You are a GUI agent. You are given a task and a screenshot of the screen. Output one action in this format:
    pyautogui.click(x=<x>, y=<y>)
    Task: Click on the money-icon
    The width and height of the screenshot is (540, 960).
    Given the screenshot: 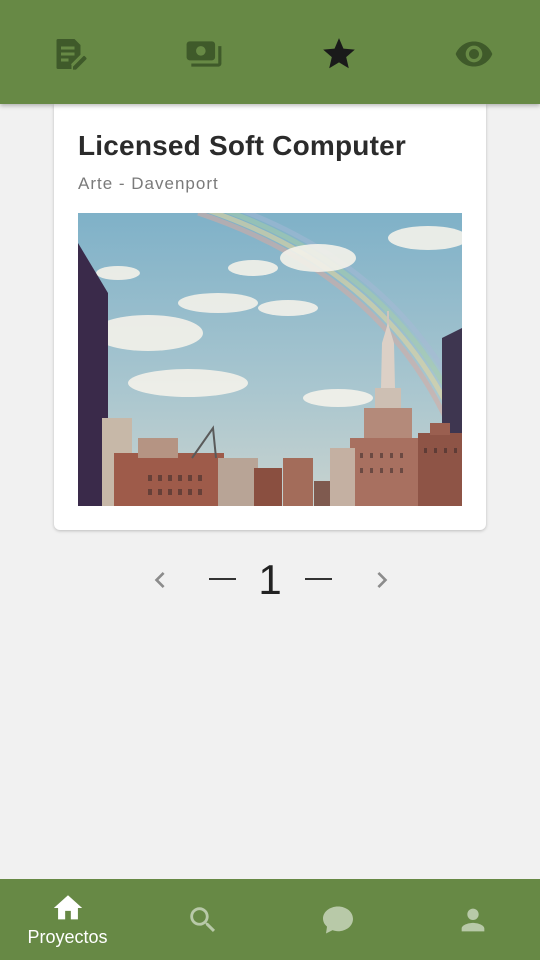 What is the action you would take?
    pyautogui.click(x=204, y=54)
    